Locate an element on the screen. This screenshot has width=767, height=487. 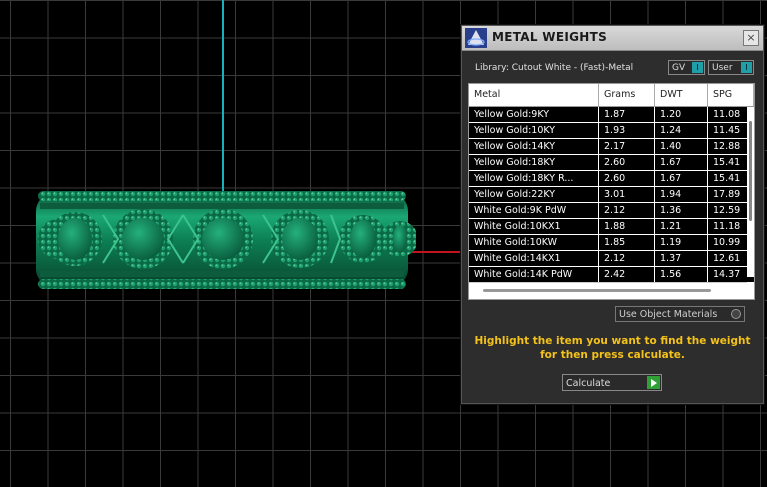
use-object-materials-option: Use Object Materials is located at coordinates (680, 314).